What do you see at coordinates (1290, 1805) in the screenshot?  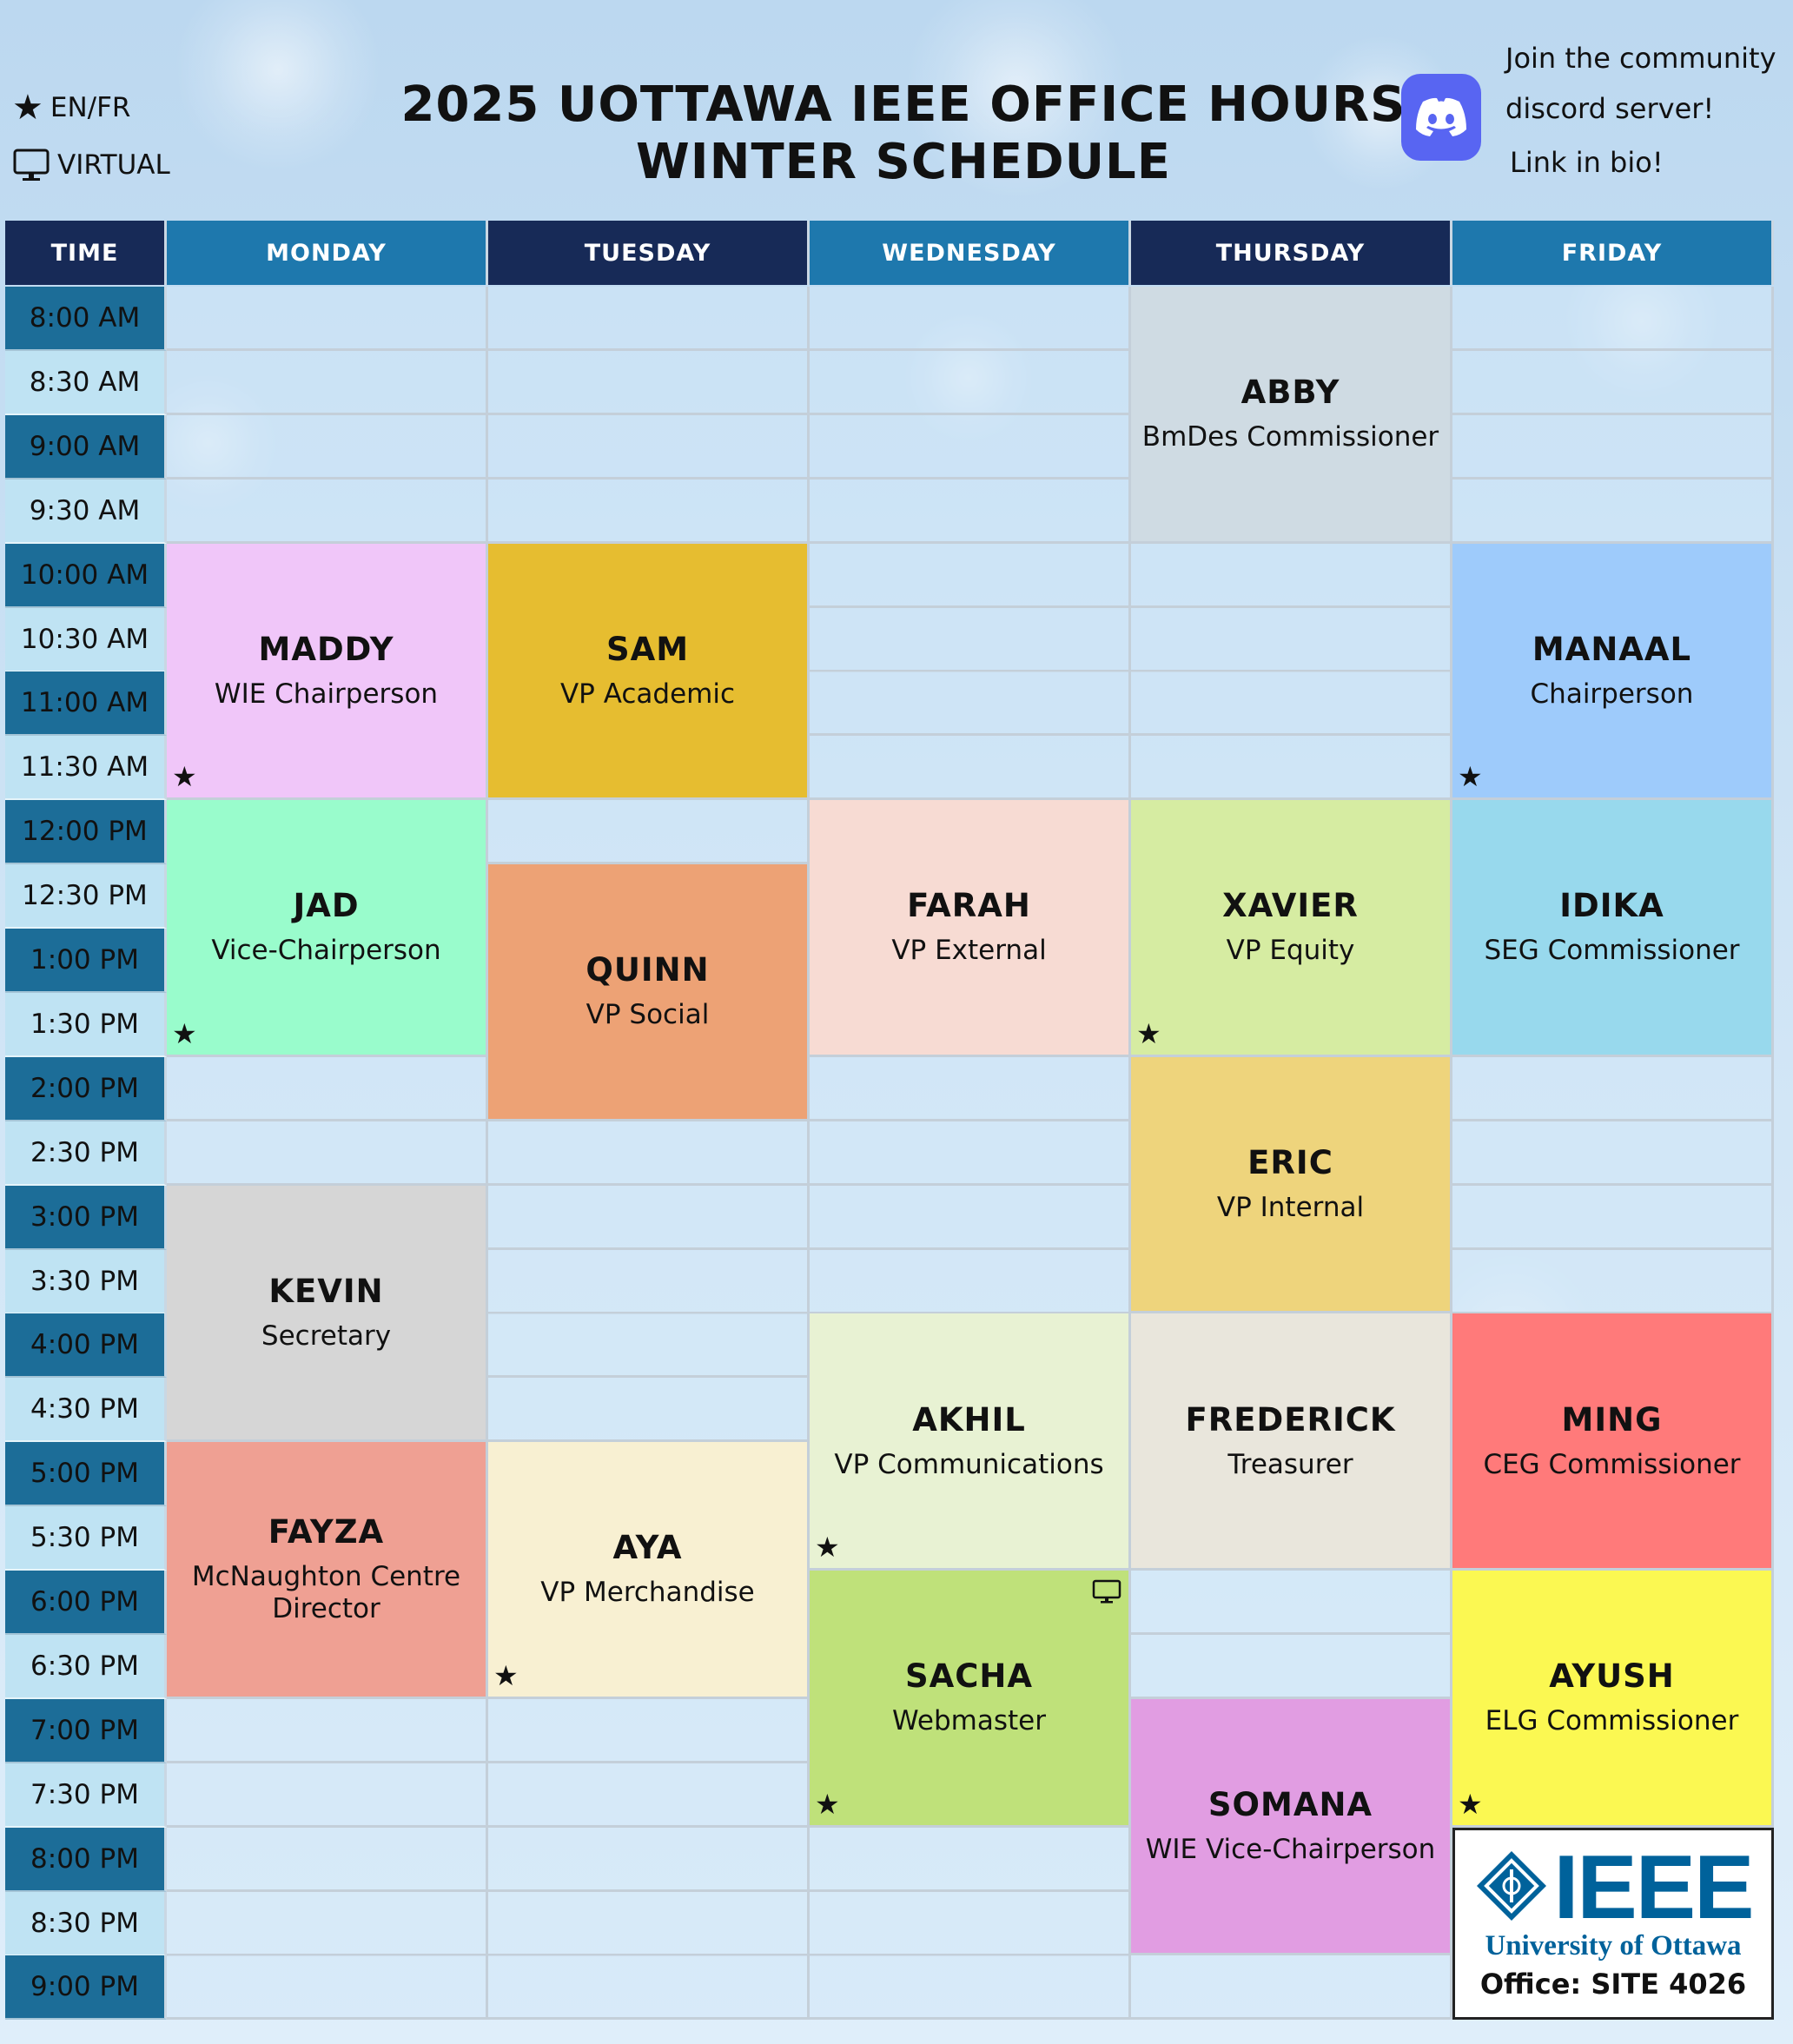 I see `person-name: SOMANA` at bounding box center [1290, 1805].